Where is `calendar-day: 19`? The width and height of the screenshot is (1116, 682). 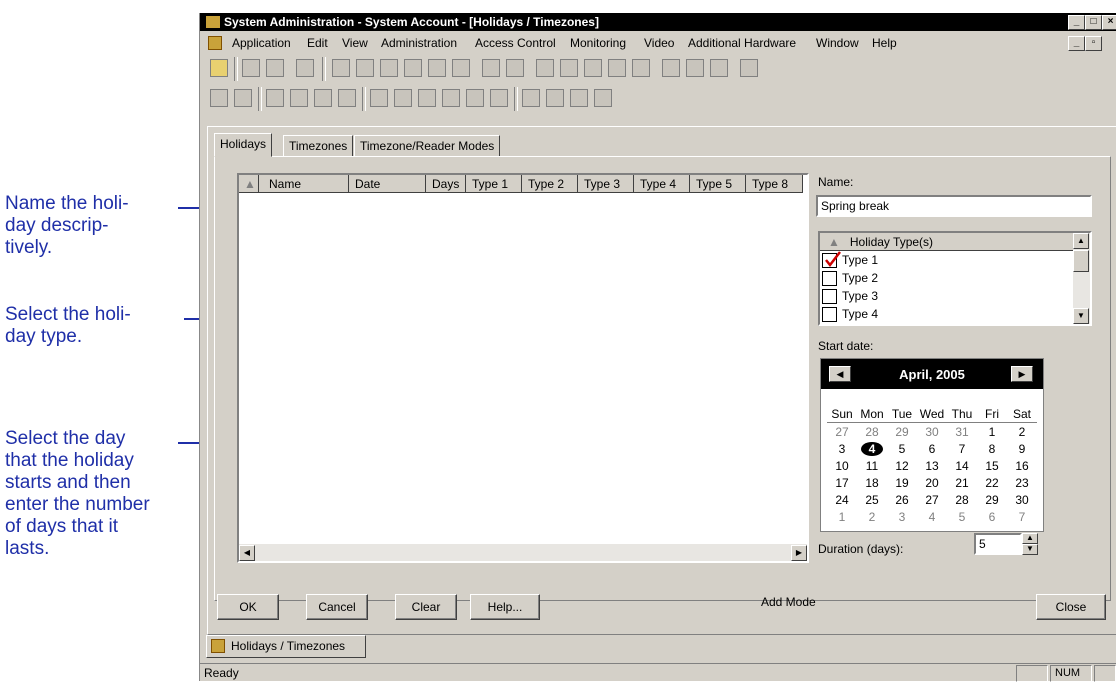
calendar-day: 19 is located at coordinates (902, 483).